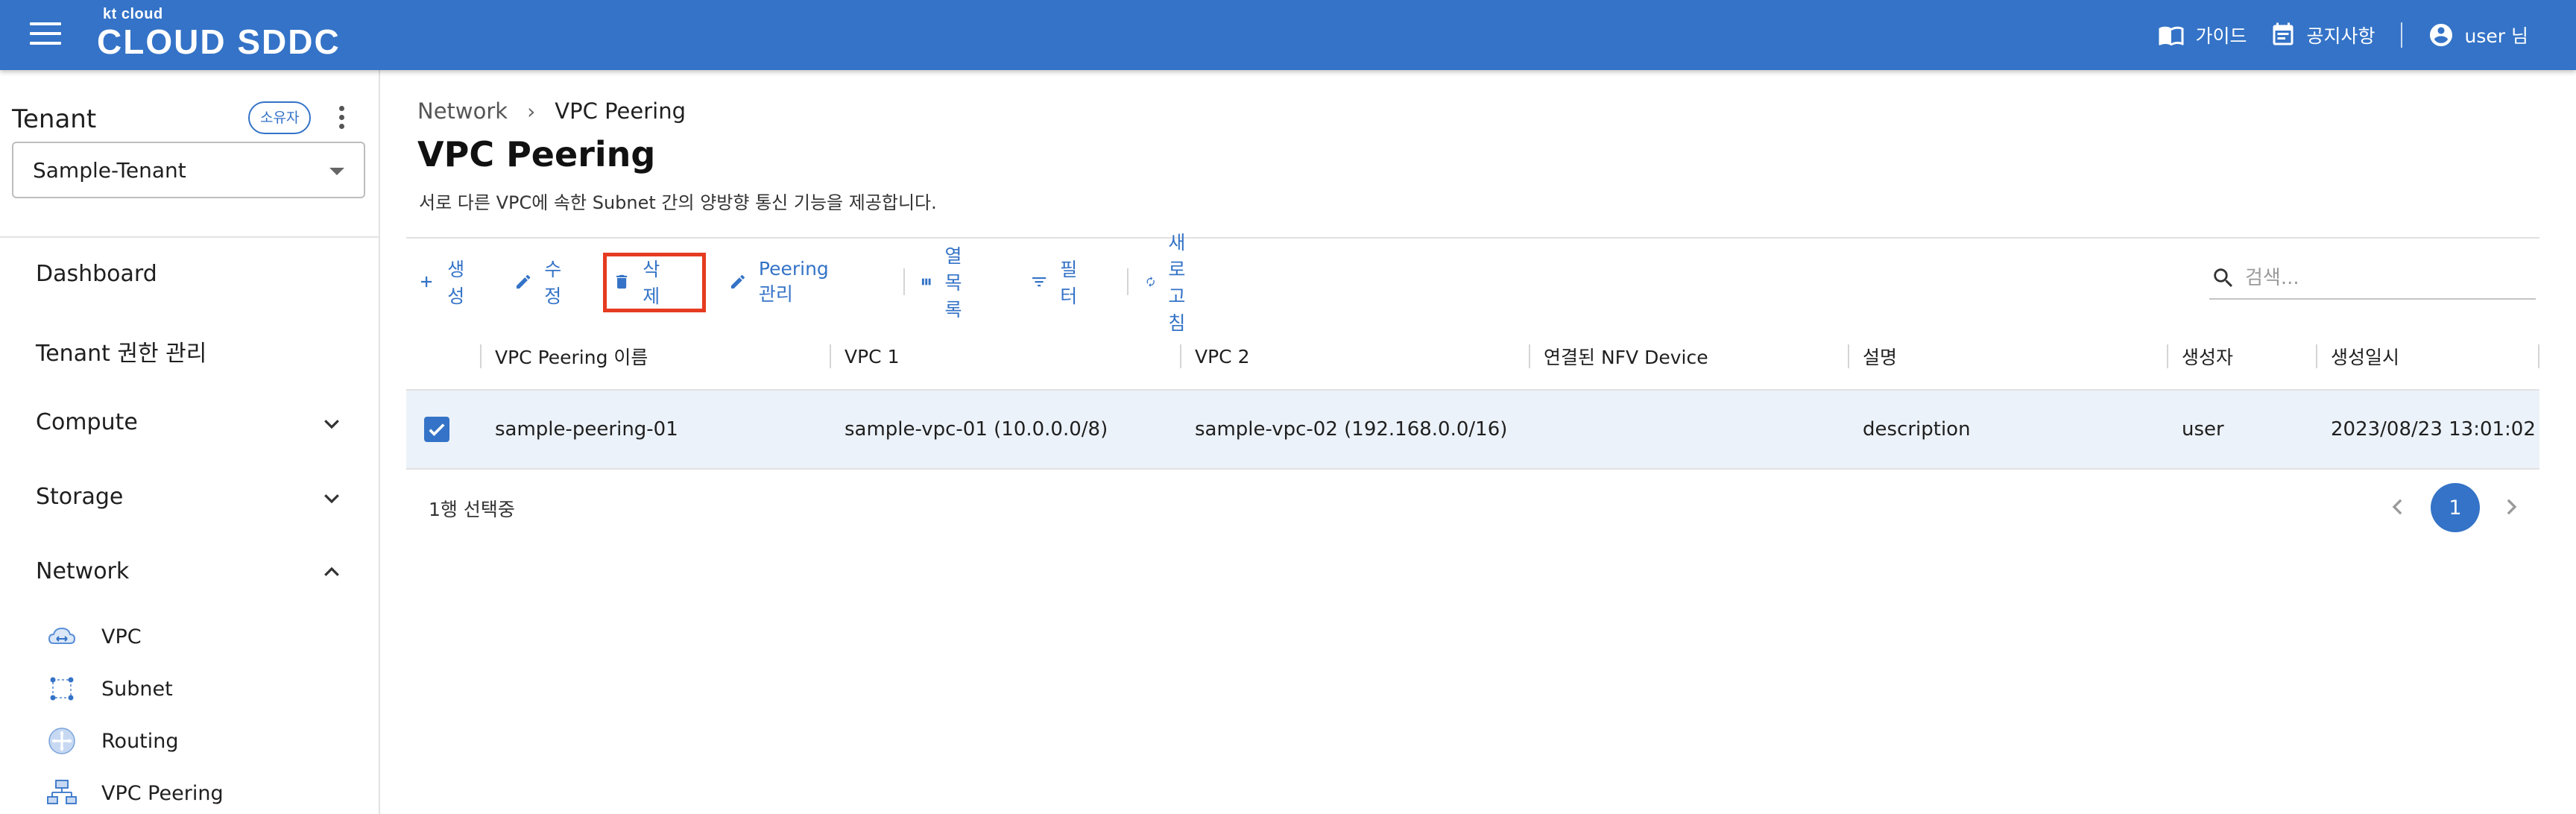 The image size is (2576, 814). What do you see at coordinates (2401, 35) in the screenshot?
I see `nav-divider` at bounding box center [2401, 35].